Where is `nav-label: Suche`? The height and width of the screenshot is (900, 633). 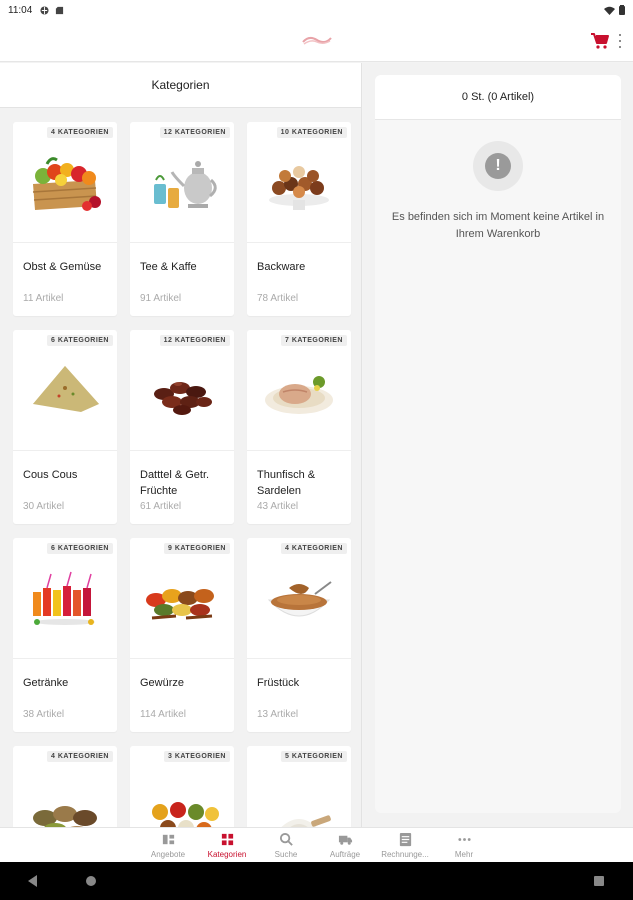 nav-label: Suche is located at coordinates (286, 854).